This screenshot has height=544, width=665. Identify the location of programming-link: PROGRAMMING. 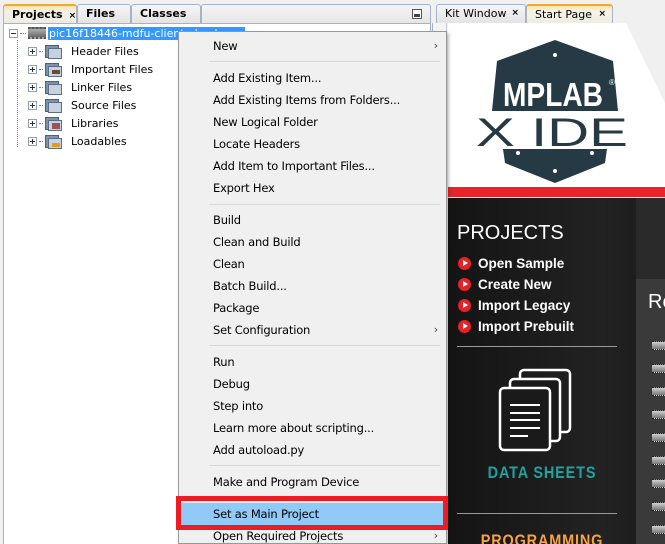
(542, 537).